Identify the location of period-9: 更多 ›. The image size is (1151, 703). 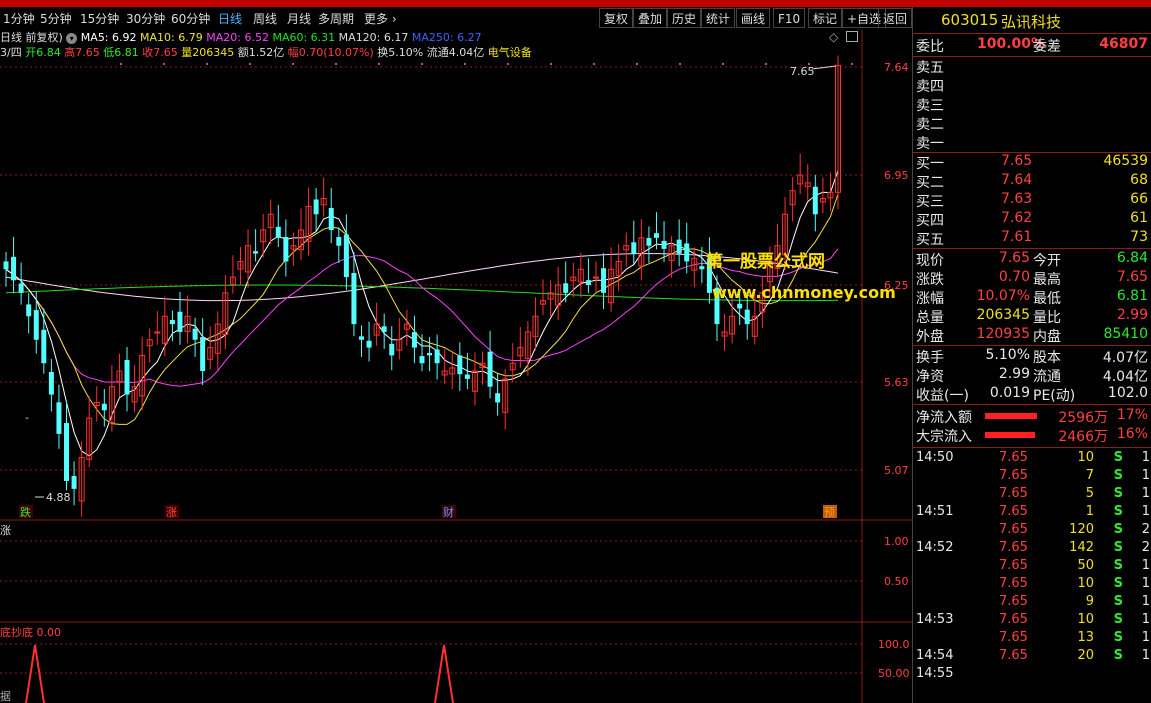
(380, 18).